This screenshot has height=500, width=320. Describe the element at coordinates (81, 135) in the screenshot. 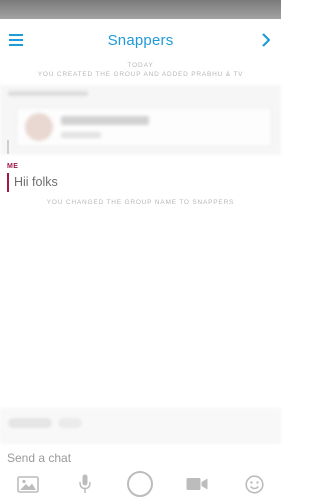

I see `blurred-subtext` at that location.